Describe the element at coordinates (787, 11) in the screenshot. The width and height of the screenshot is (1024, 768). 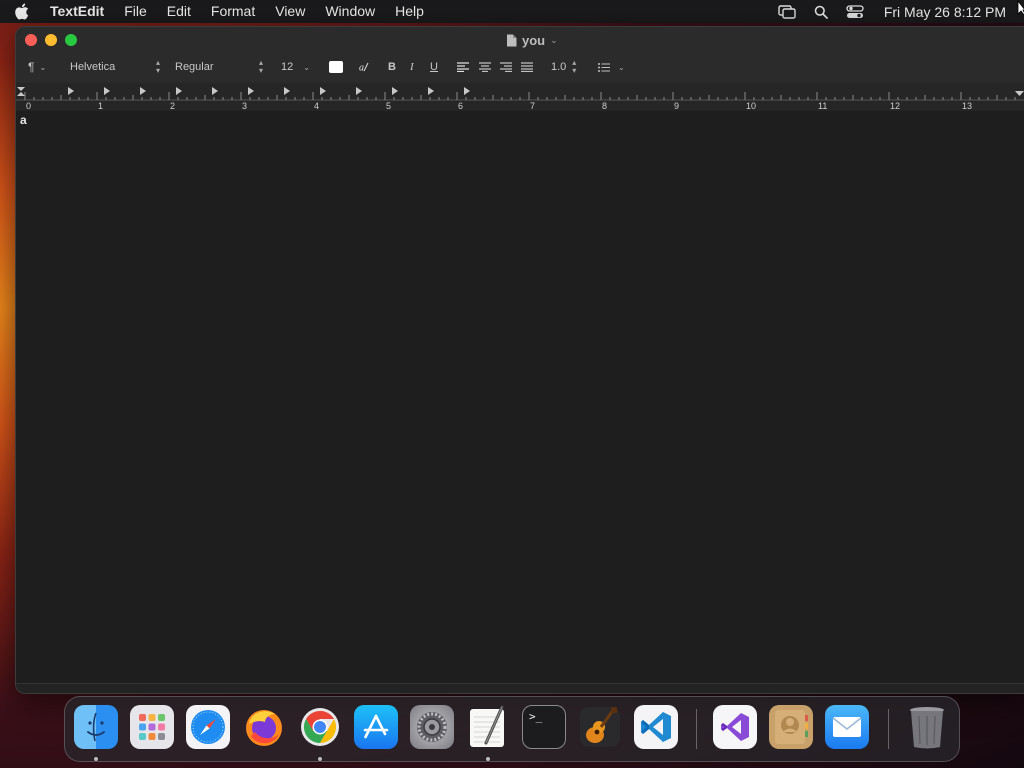
I see `screen-mirroring-icon` at that location.